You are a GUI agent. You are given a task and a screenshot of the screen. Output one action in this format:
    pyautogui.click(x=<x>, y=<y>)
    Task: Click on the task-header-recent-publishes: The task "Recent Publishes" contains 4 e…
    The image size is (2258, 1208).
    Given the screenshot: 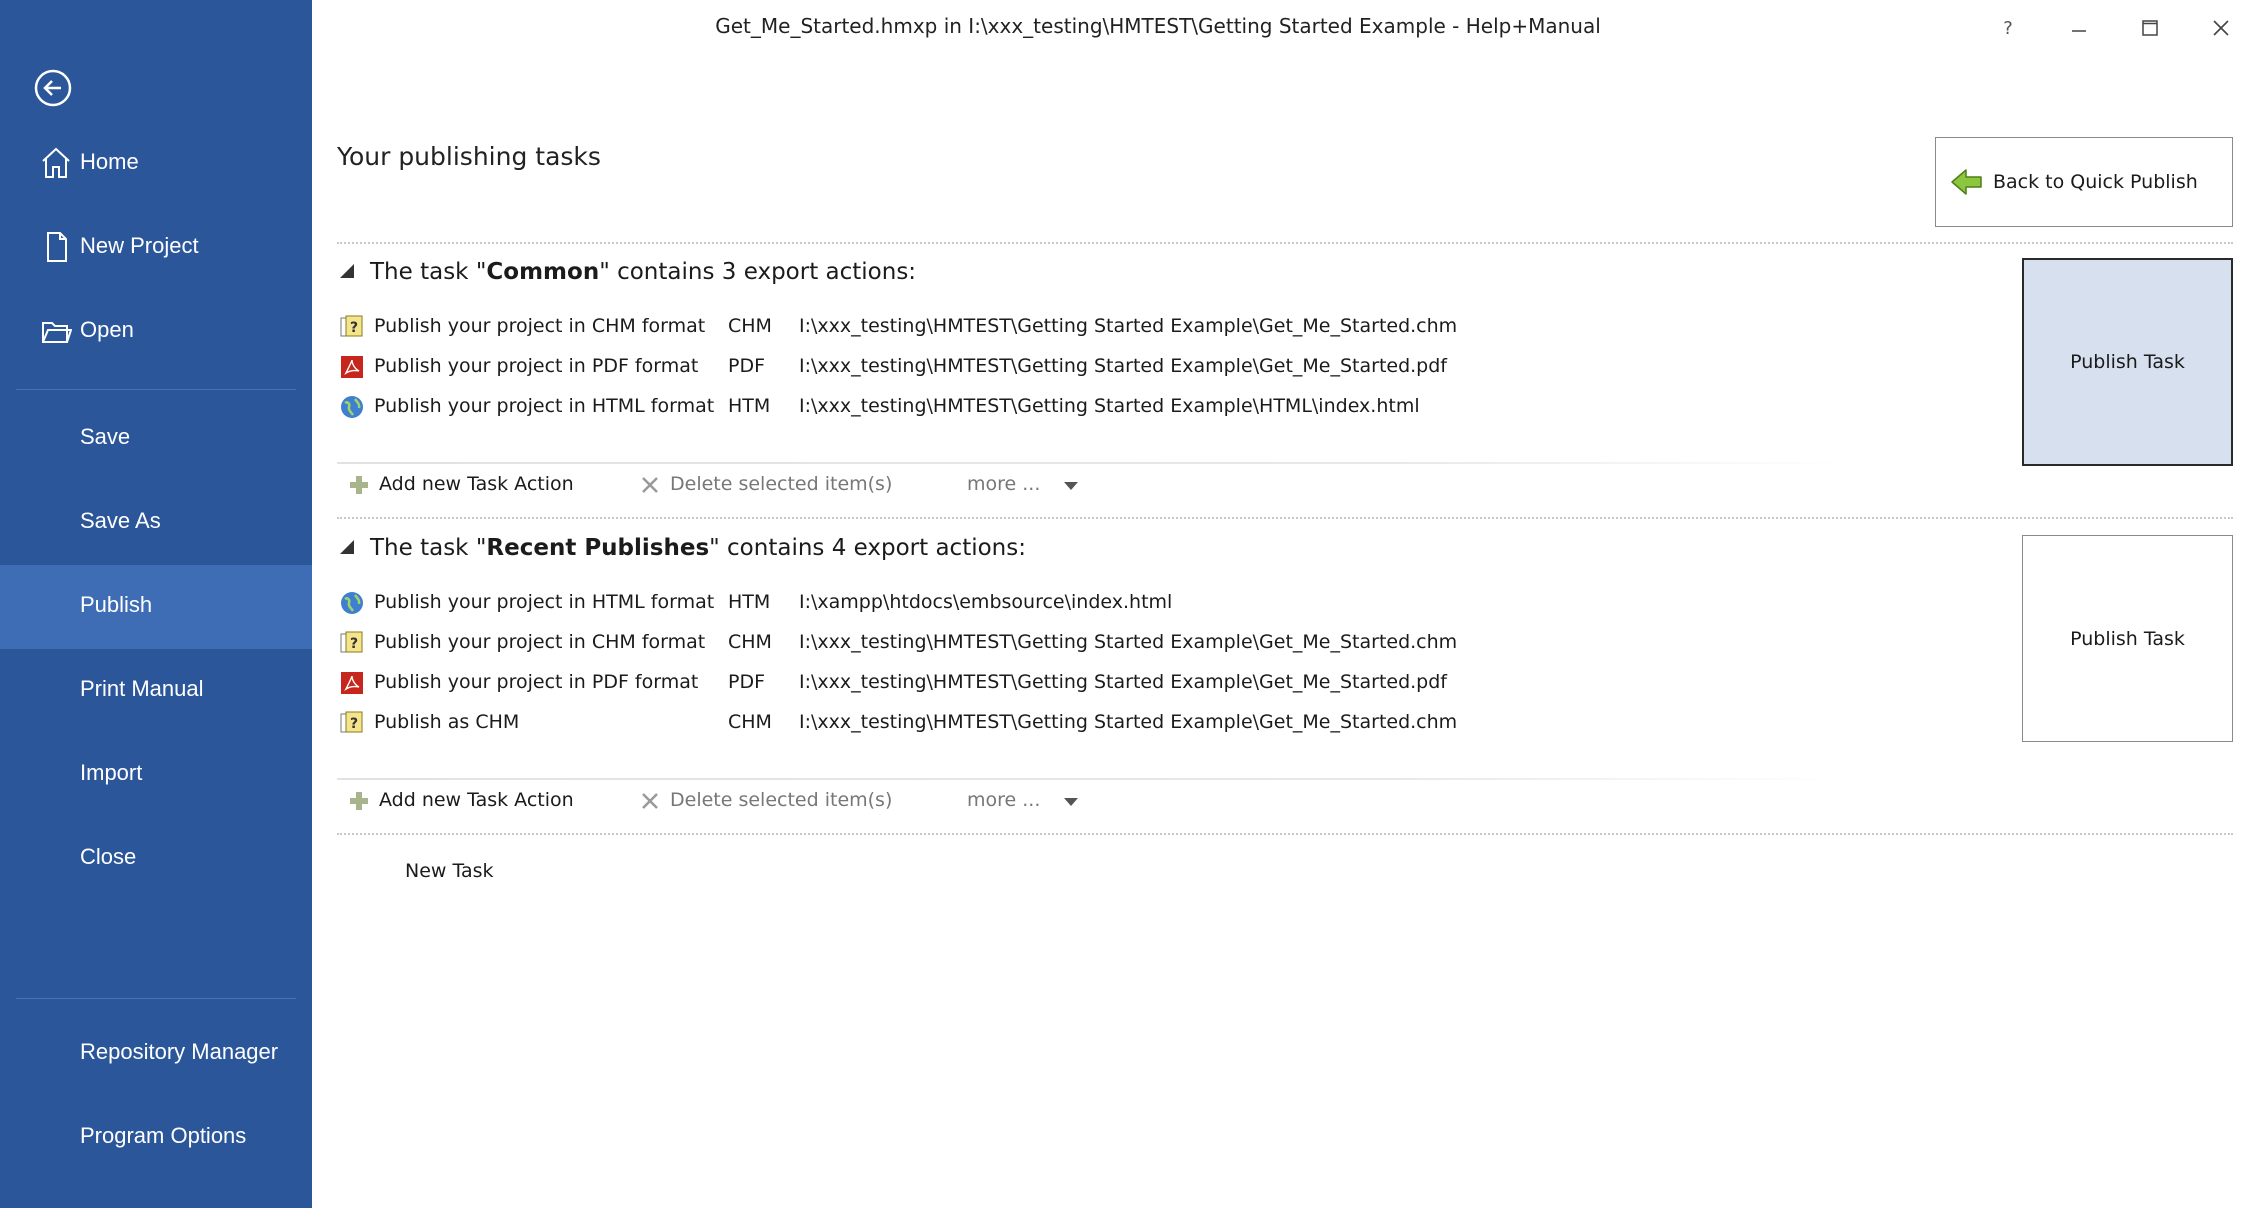 What is the action you would take?
    pyautogui.click(x=683, y=548)
    